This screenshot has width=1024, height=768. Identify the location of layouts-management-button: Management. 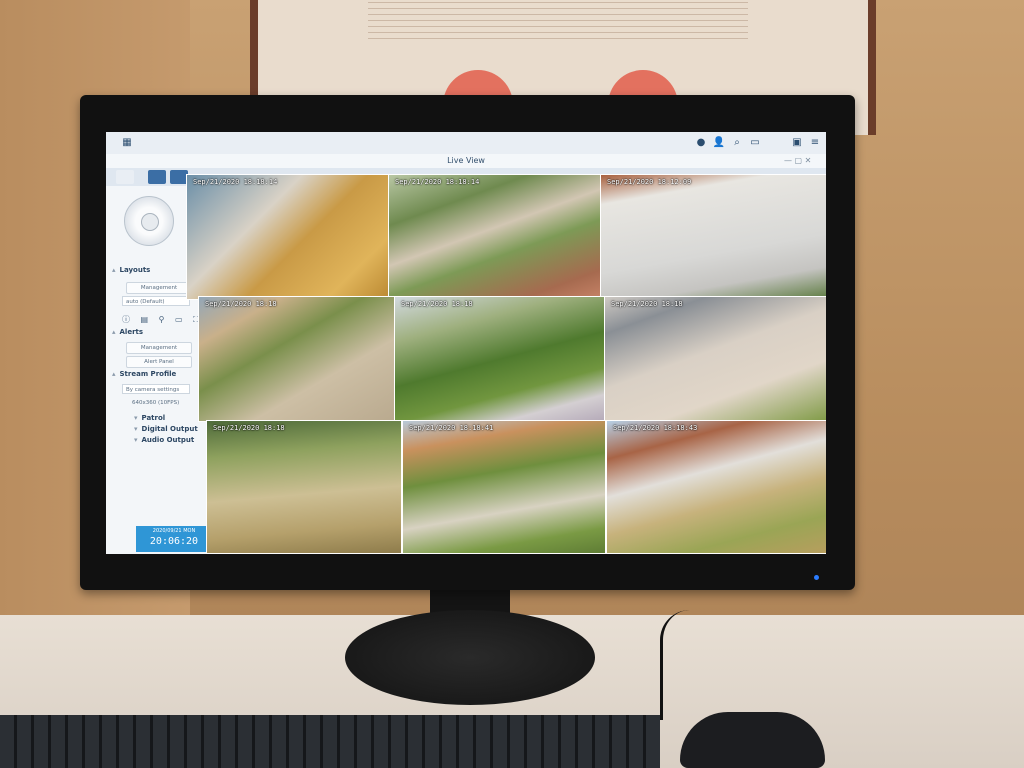
(159, 288).